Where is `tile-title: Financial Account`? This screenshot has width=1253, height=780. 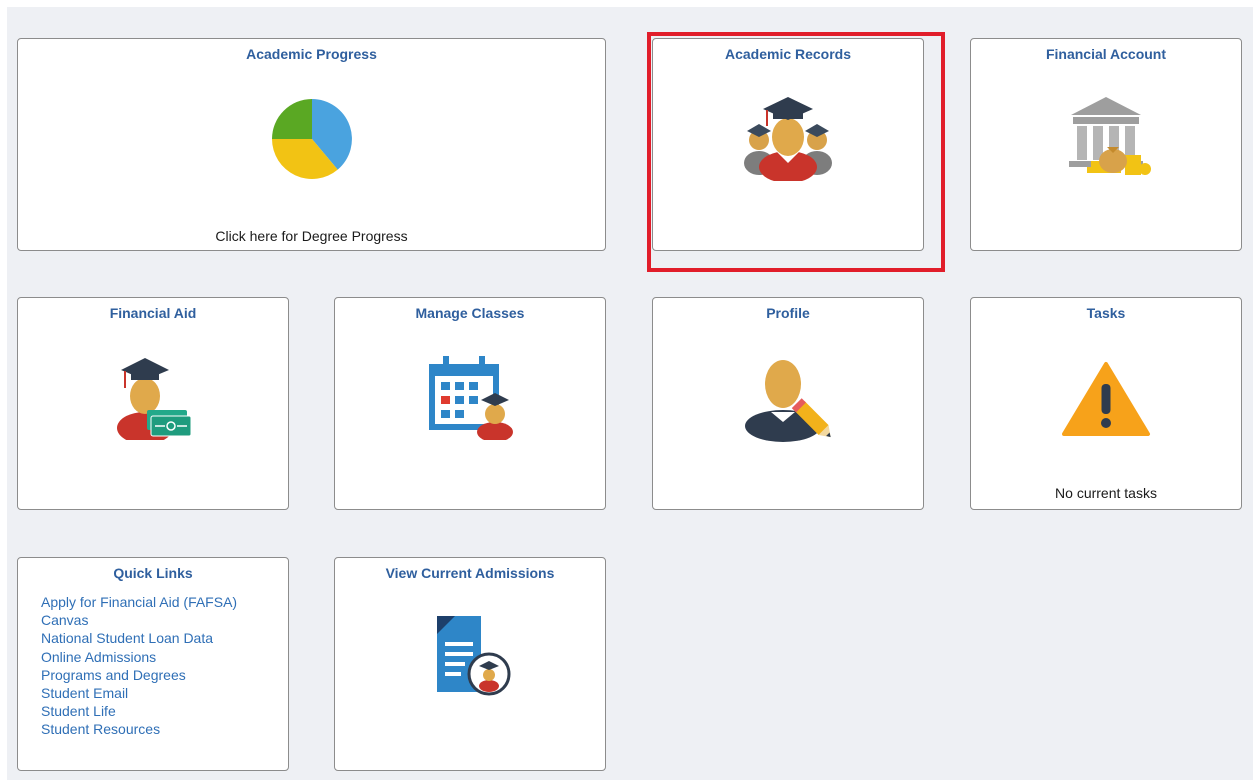 tile-title: Financial Account is located at coordinates (1106, 54).